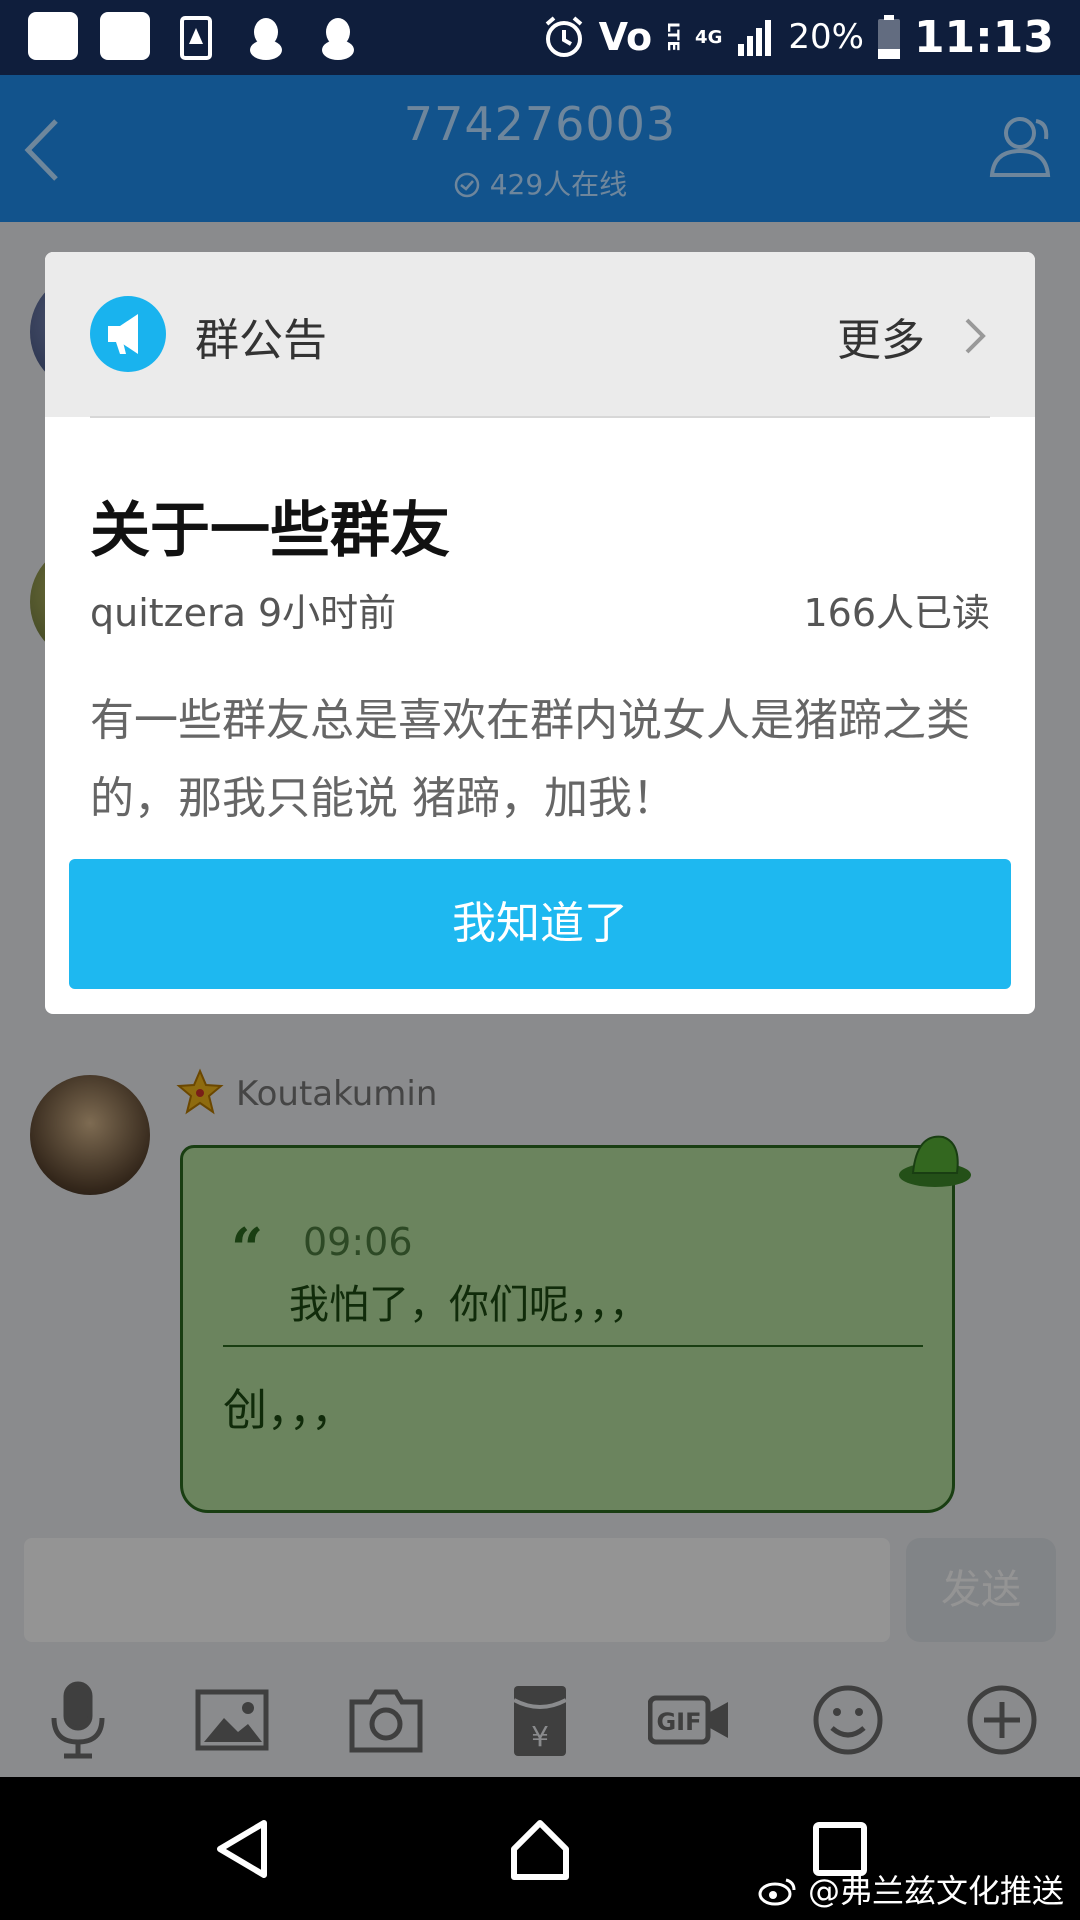 The height and width of the screenshot is (1920, 1080). I want to click on navigation-bar: @弗兰兹文化推送, so click(540, 1848).